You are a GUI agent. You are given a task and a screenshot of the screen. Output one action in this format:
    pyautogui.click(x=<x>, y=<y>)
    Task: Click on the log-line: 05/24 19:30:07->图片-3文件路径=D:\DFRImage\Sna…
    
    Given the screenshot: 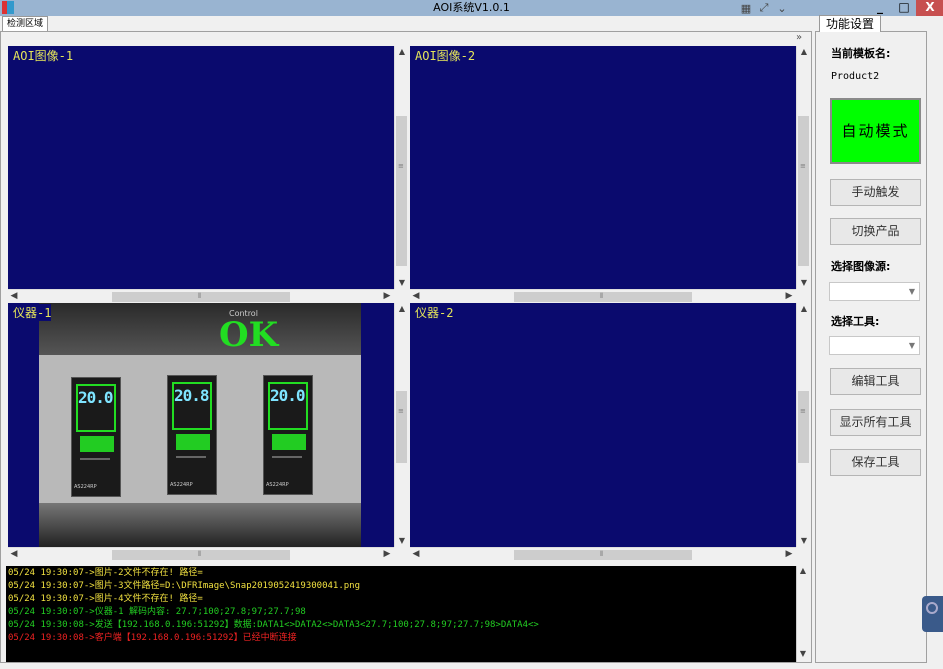 What is the action you would take?
    pyautogui.click(x=184, y=586)
    